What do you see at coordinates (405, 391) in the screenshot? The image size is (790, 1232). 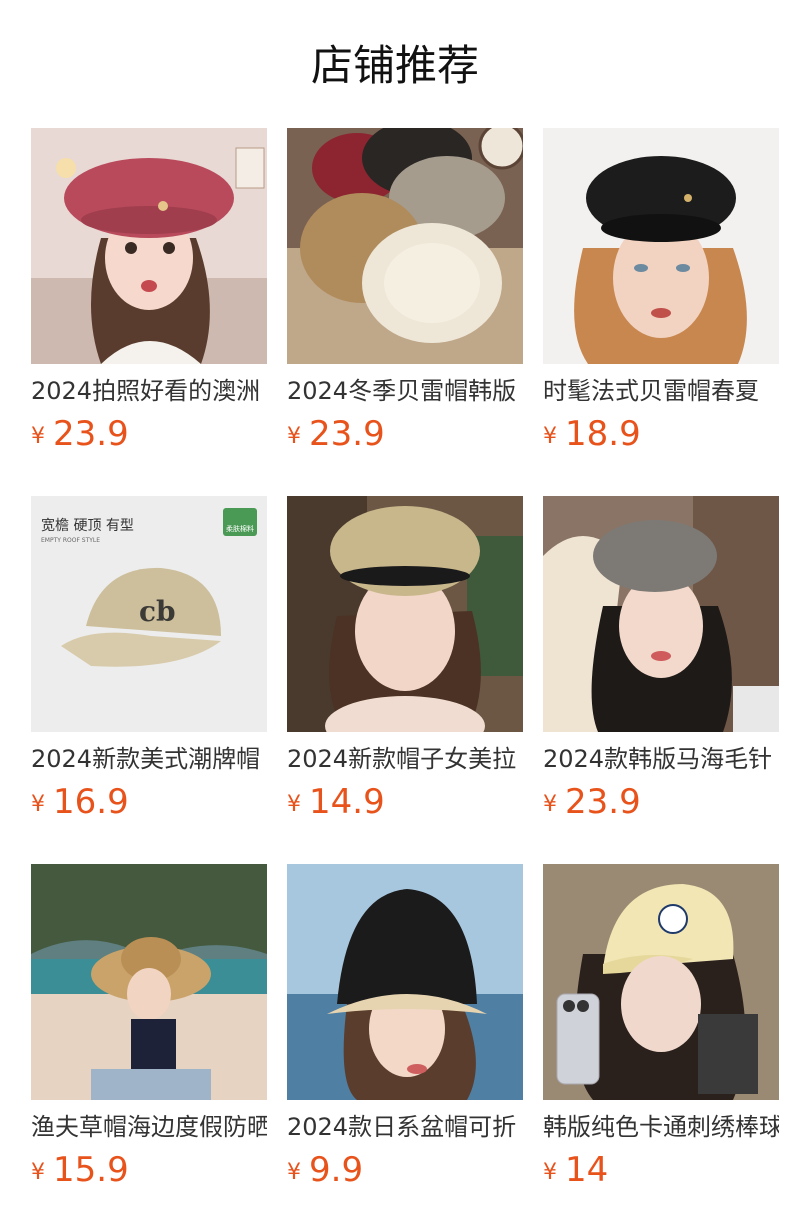 I see `product-name: 2024冬季贝雷帽韩版` at bounding box center [405, 391].